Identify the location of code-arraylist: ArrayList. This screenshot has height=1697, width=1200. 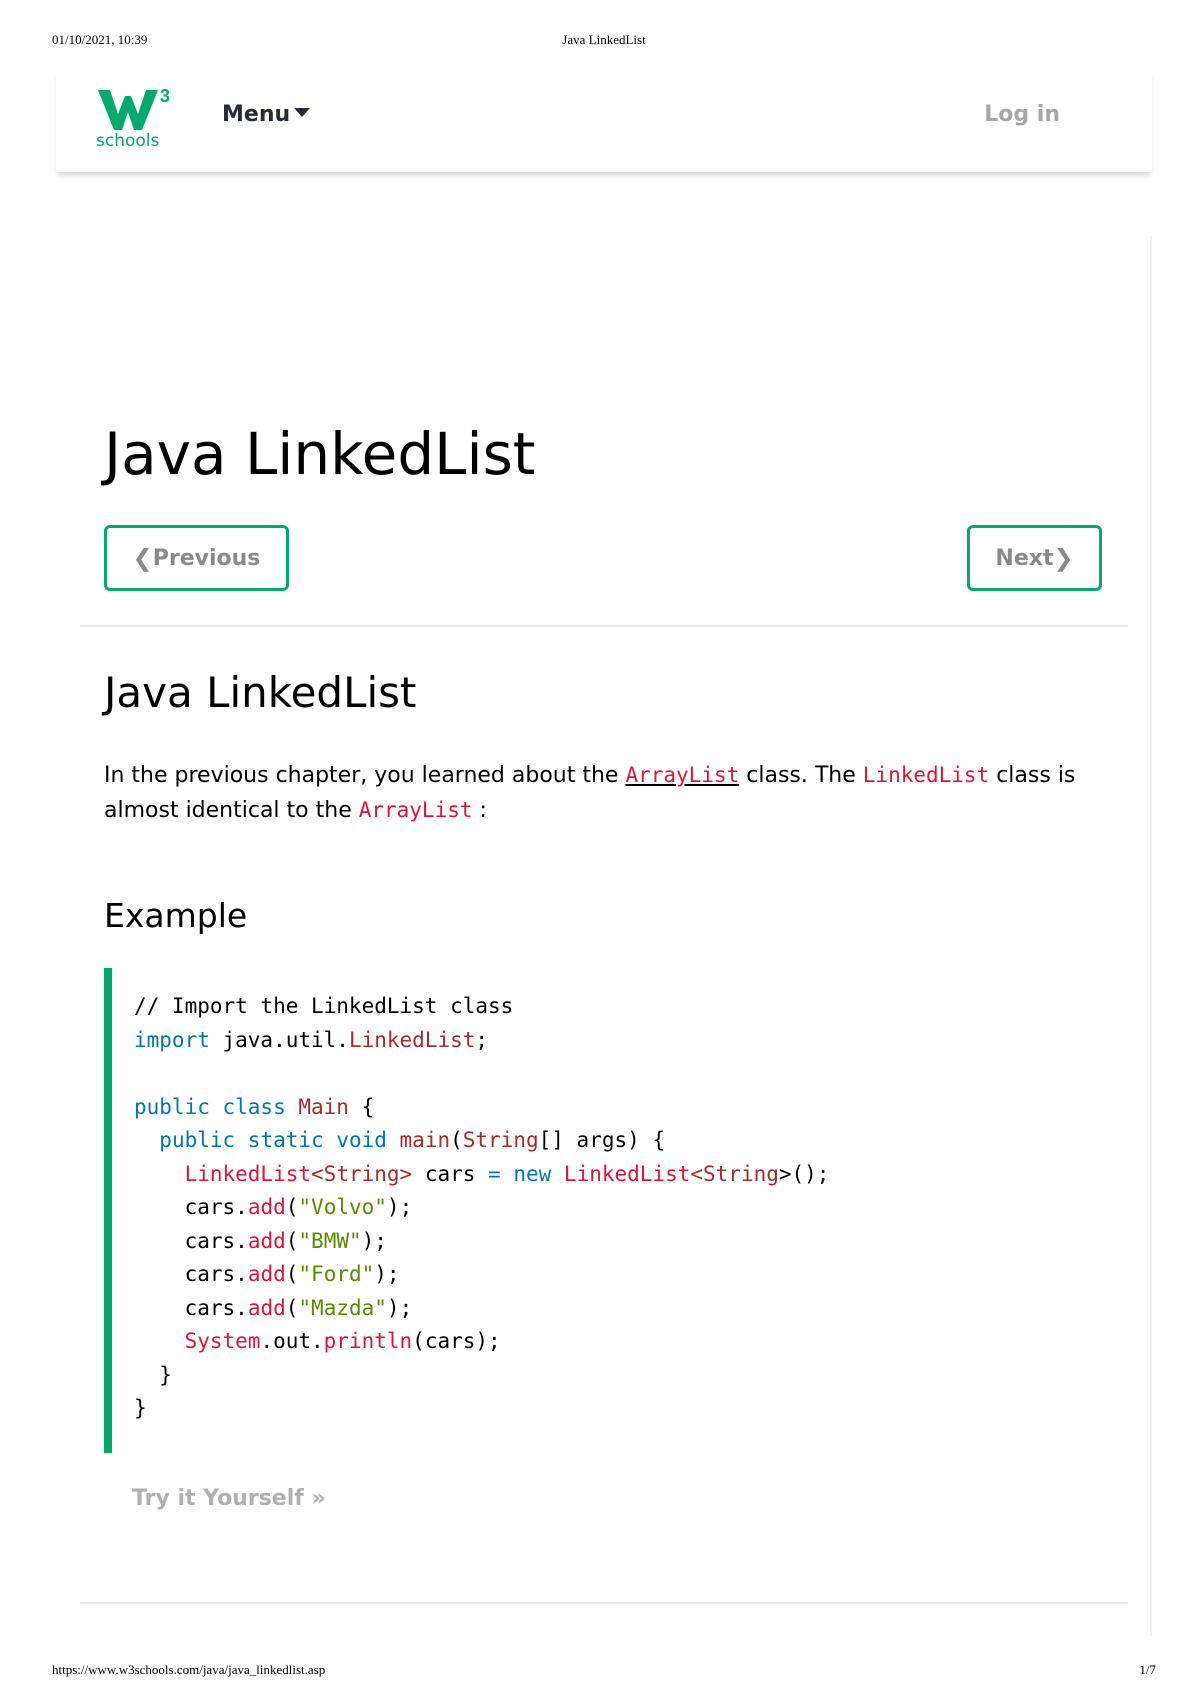
(415, 810).